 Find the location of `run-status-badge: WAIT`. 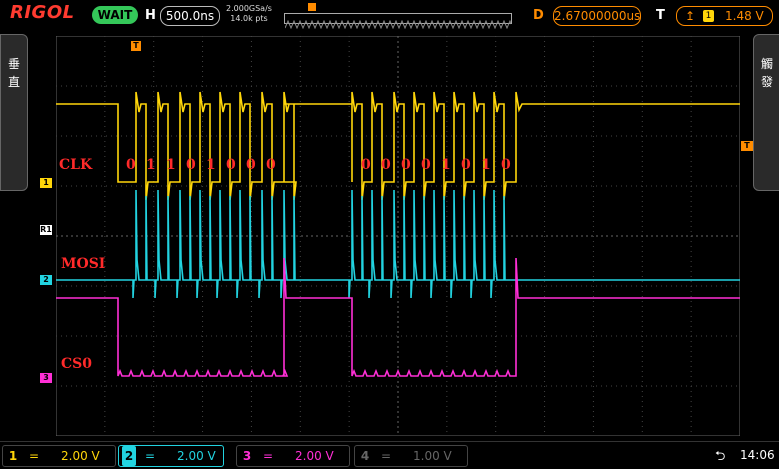

run-status-badge: WAIT is located at coordinates (115, 15).